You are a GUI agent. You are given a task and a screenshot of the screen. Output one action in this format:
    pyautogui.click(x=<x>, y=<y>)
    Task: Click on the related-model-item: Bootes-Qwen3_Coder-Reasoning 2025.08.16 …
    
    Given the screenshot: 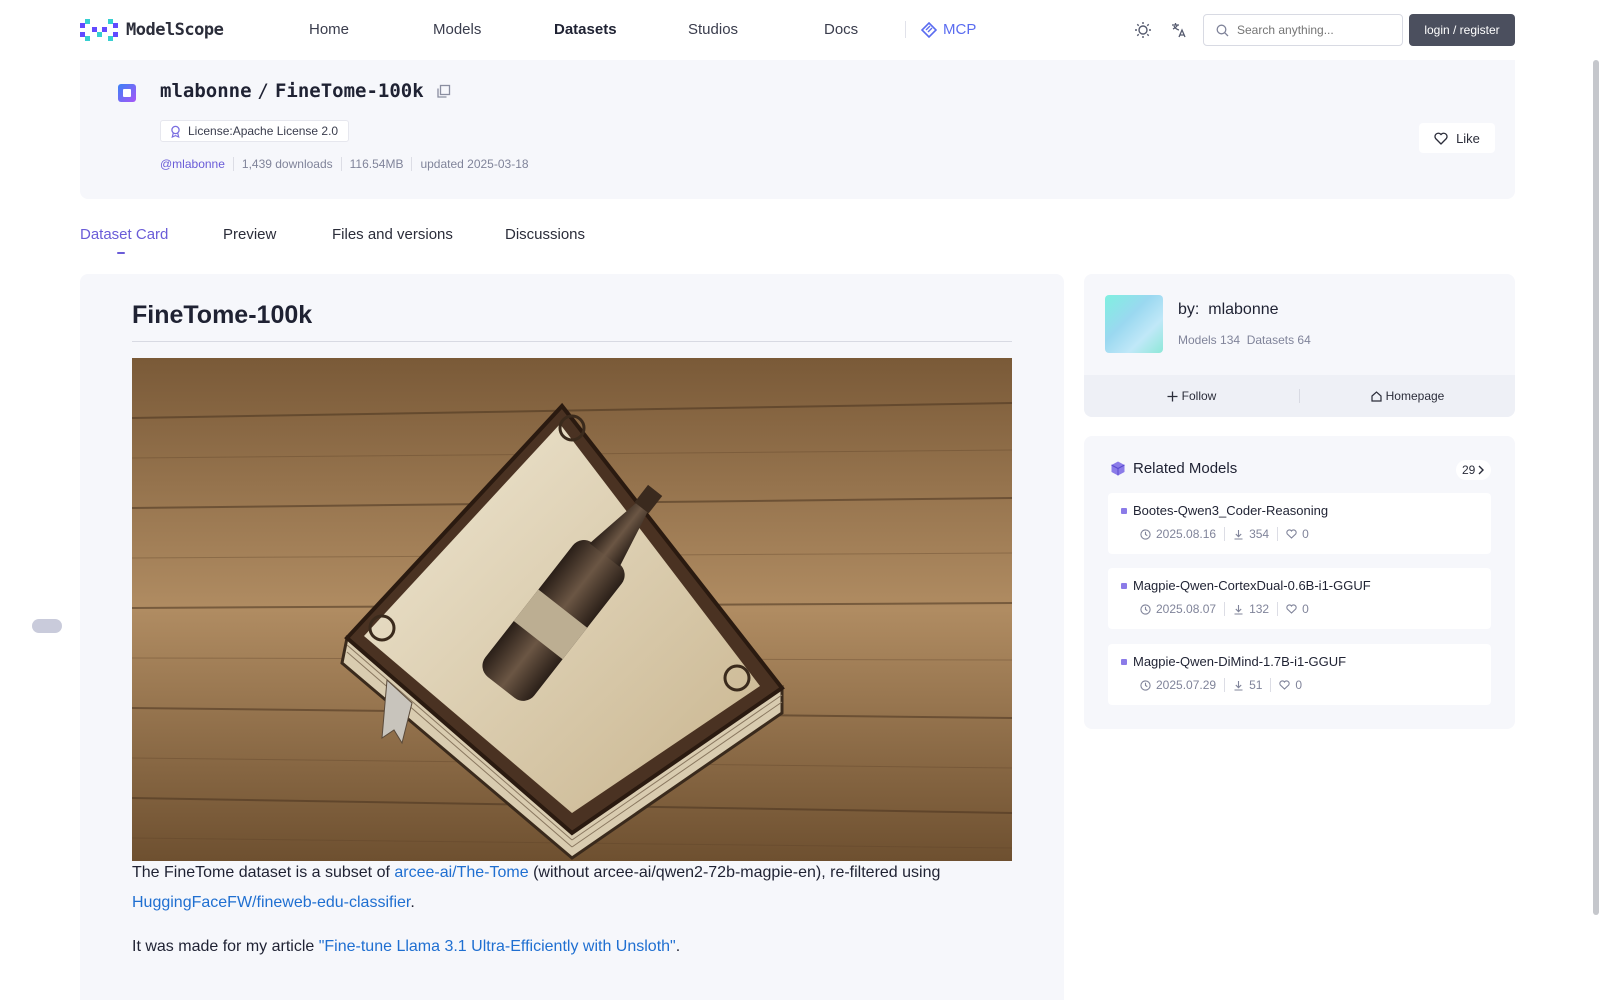 What is the action you would take?
    pyautogui.click(x=1299, y=523)
    